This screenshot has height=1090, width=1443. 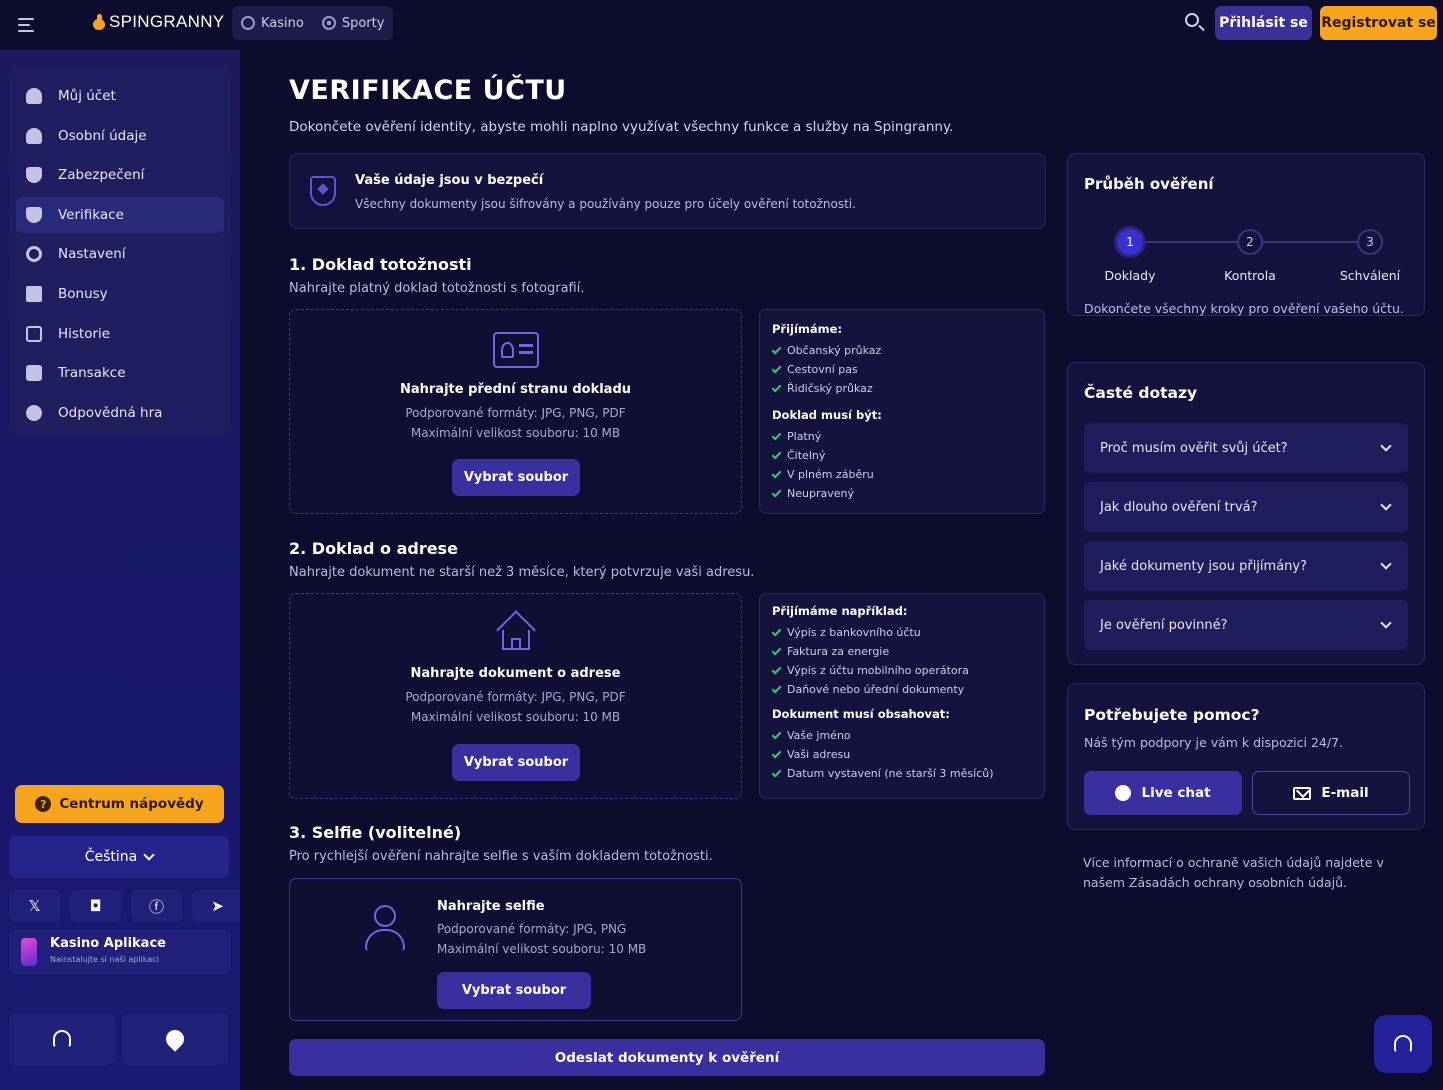 I want to click on language-selector: Čeština, so click(x=119, y=857).